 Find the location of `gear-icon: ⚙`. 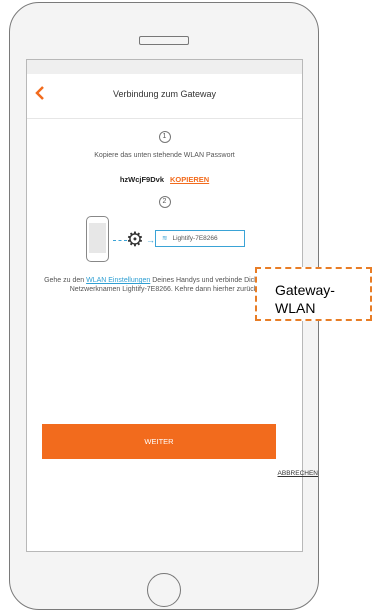

gear-icon: ⚙ is located at coordinates (135, 240).